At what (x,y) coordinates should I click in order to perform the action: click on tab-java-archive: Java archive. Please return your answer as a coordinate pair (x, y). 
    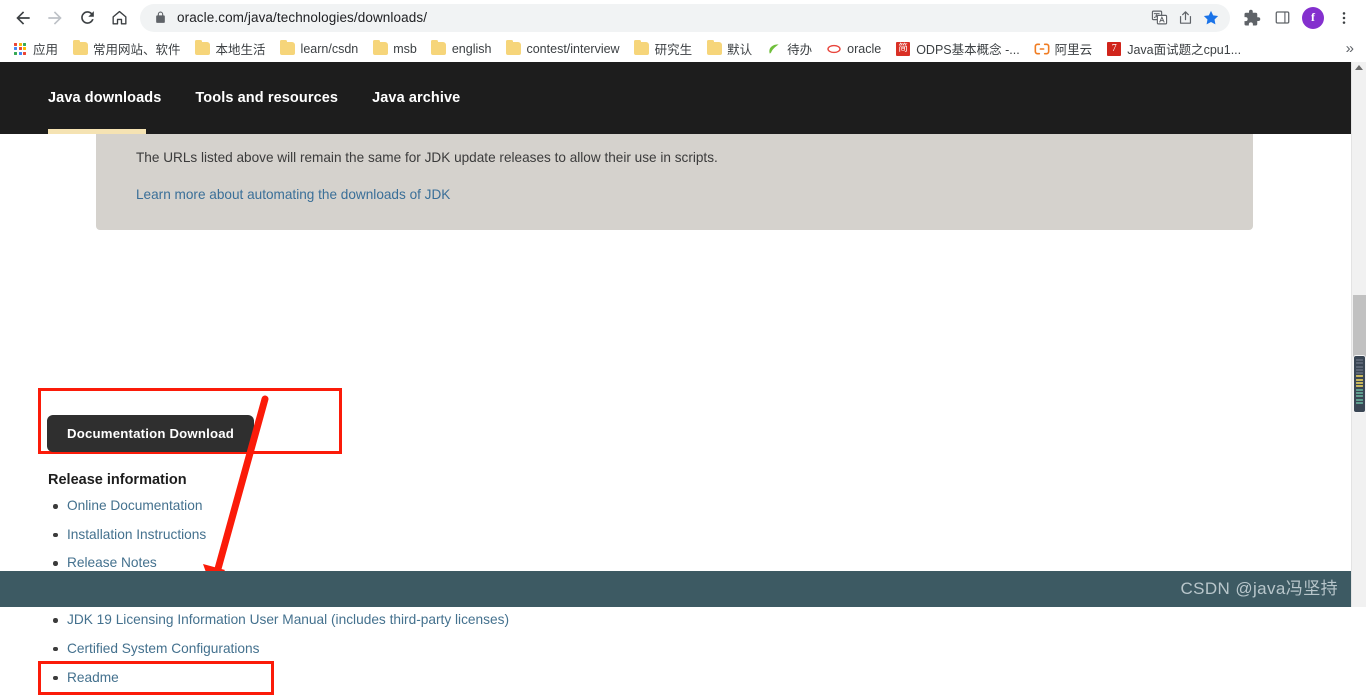
    Looking at the image, I should click on (416, 98).